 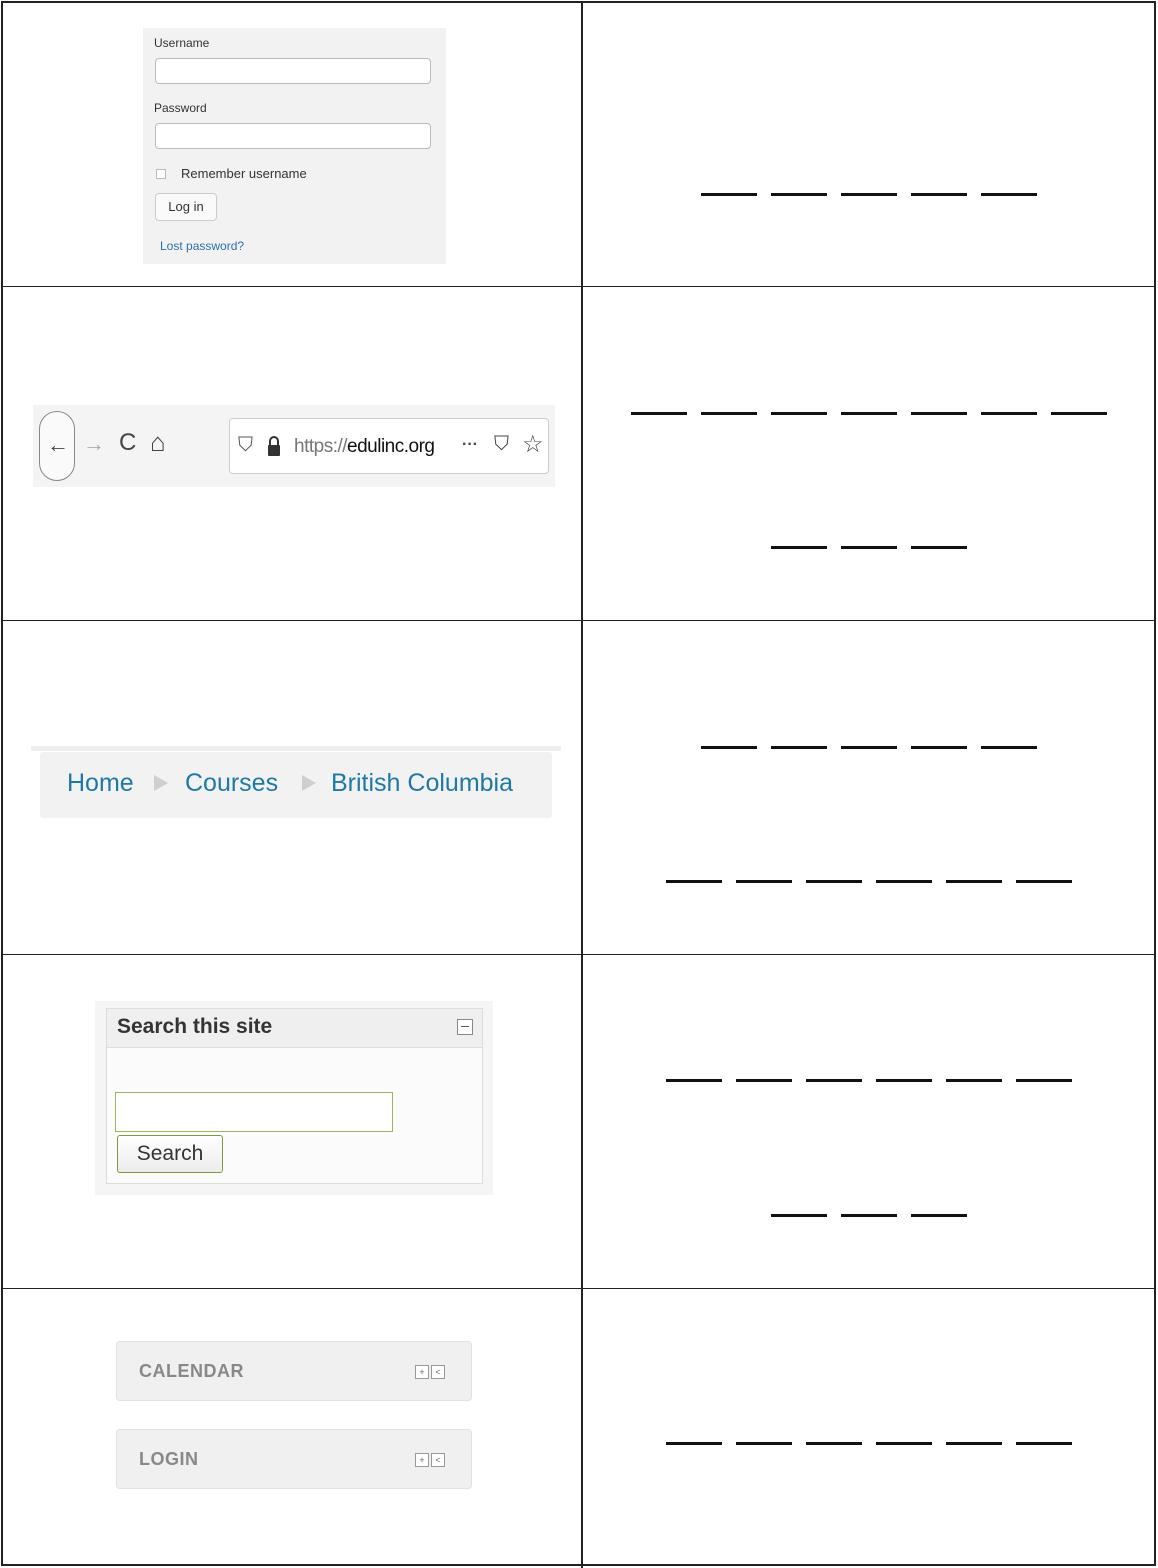 What do you see at coordinates (161, 174) in the screenshot?
I see `remember-checkbox` at bounding box center [161, 174].